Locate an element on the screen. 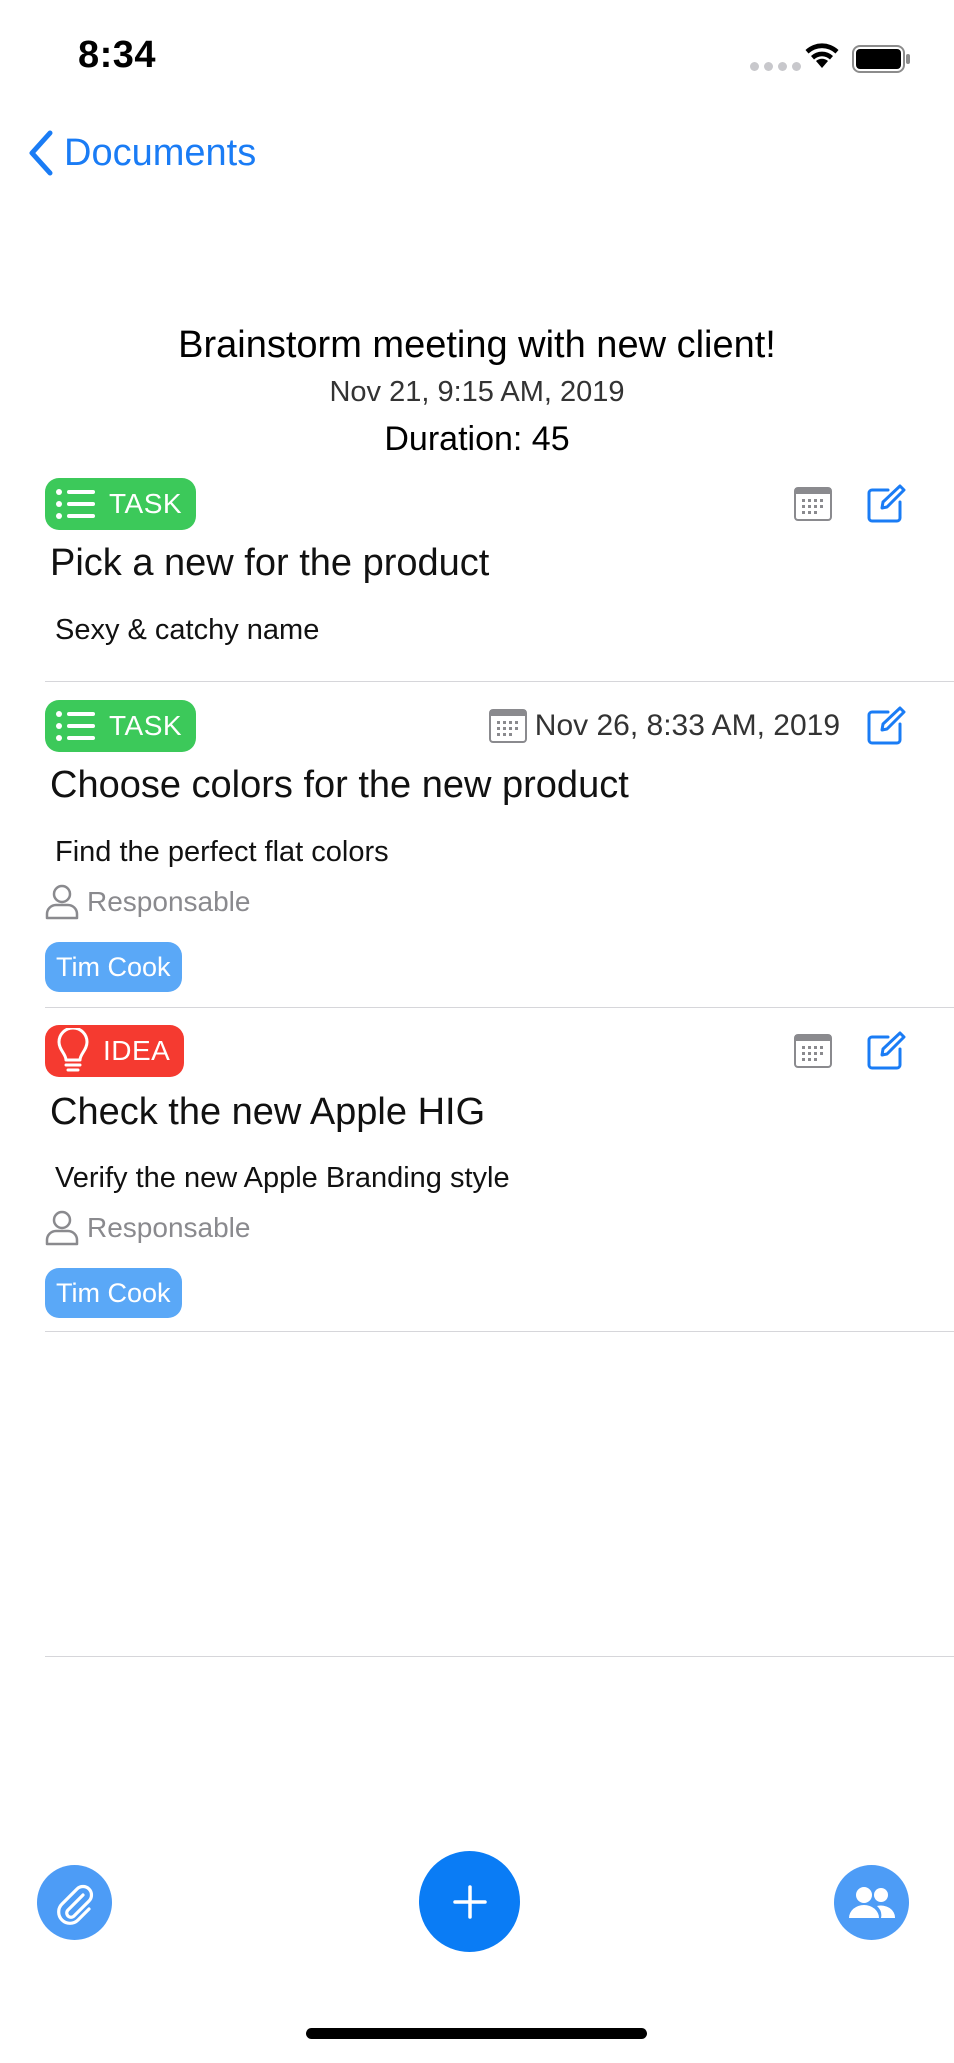 The width and height of the screenshot is (954, 2063). card-actions: Nov 26, 8:33 AM, 2019 is located at coordinates (697, 726).